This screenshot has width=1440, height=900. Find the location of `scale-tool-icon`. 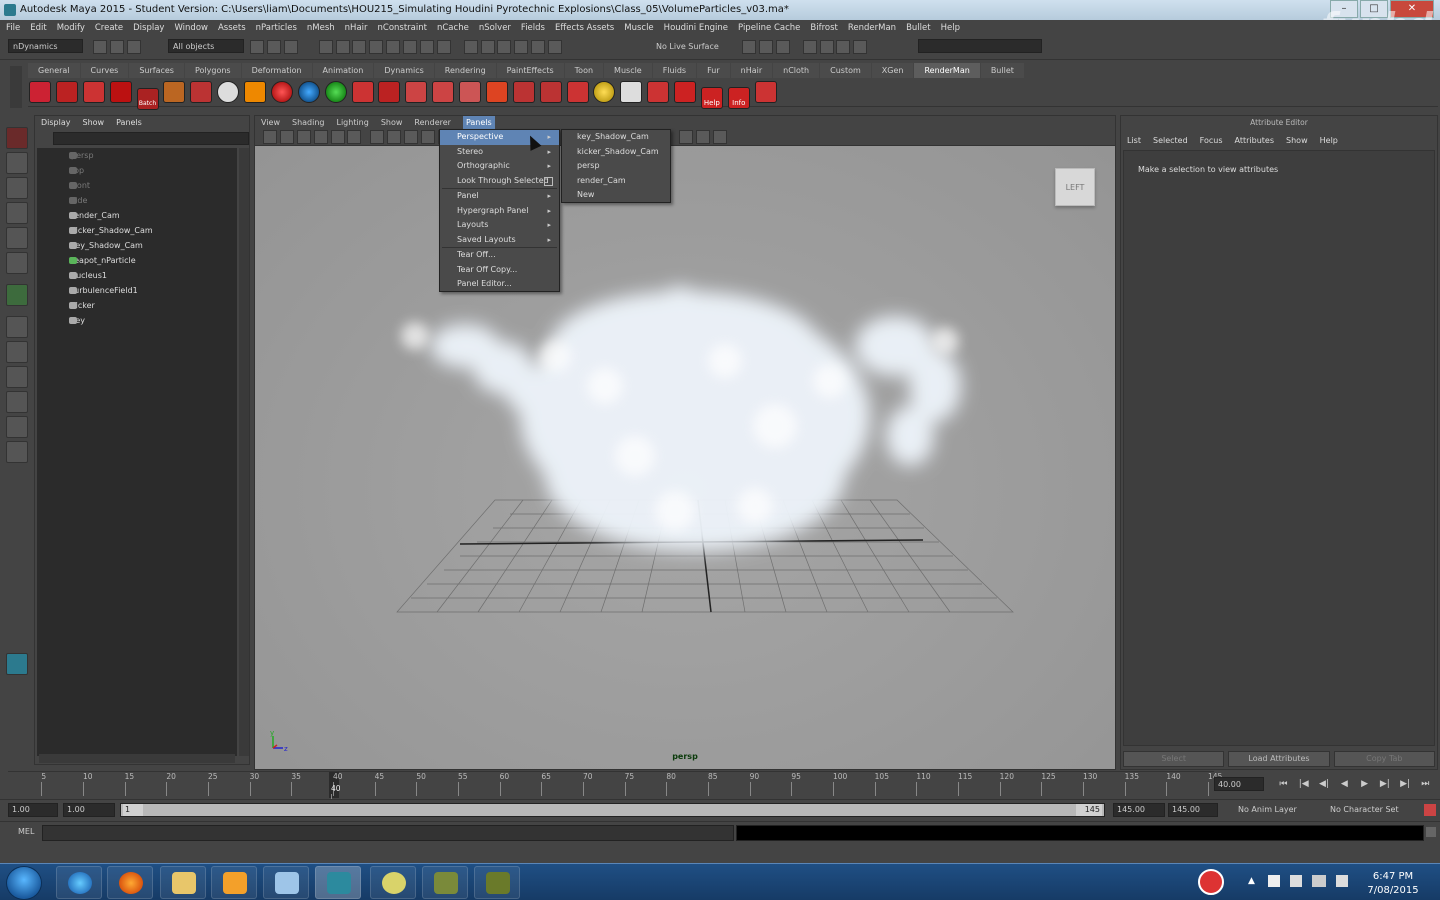

scale-tool-icon is located at coordinates (17, 263).